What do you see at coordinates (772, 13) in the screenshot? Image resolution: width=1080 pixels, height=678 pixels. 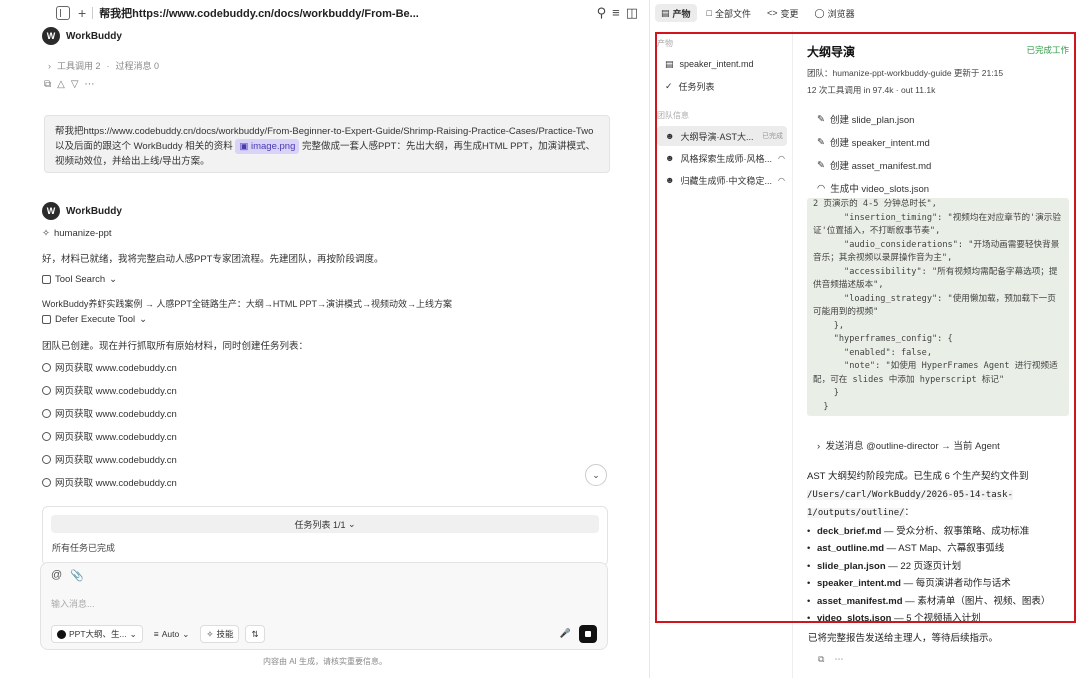 I see `code-icon: <>` at bounding box center [772, 13].